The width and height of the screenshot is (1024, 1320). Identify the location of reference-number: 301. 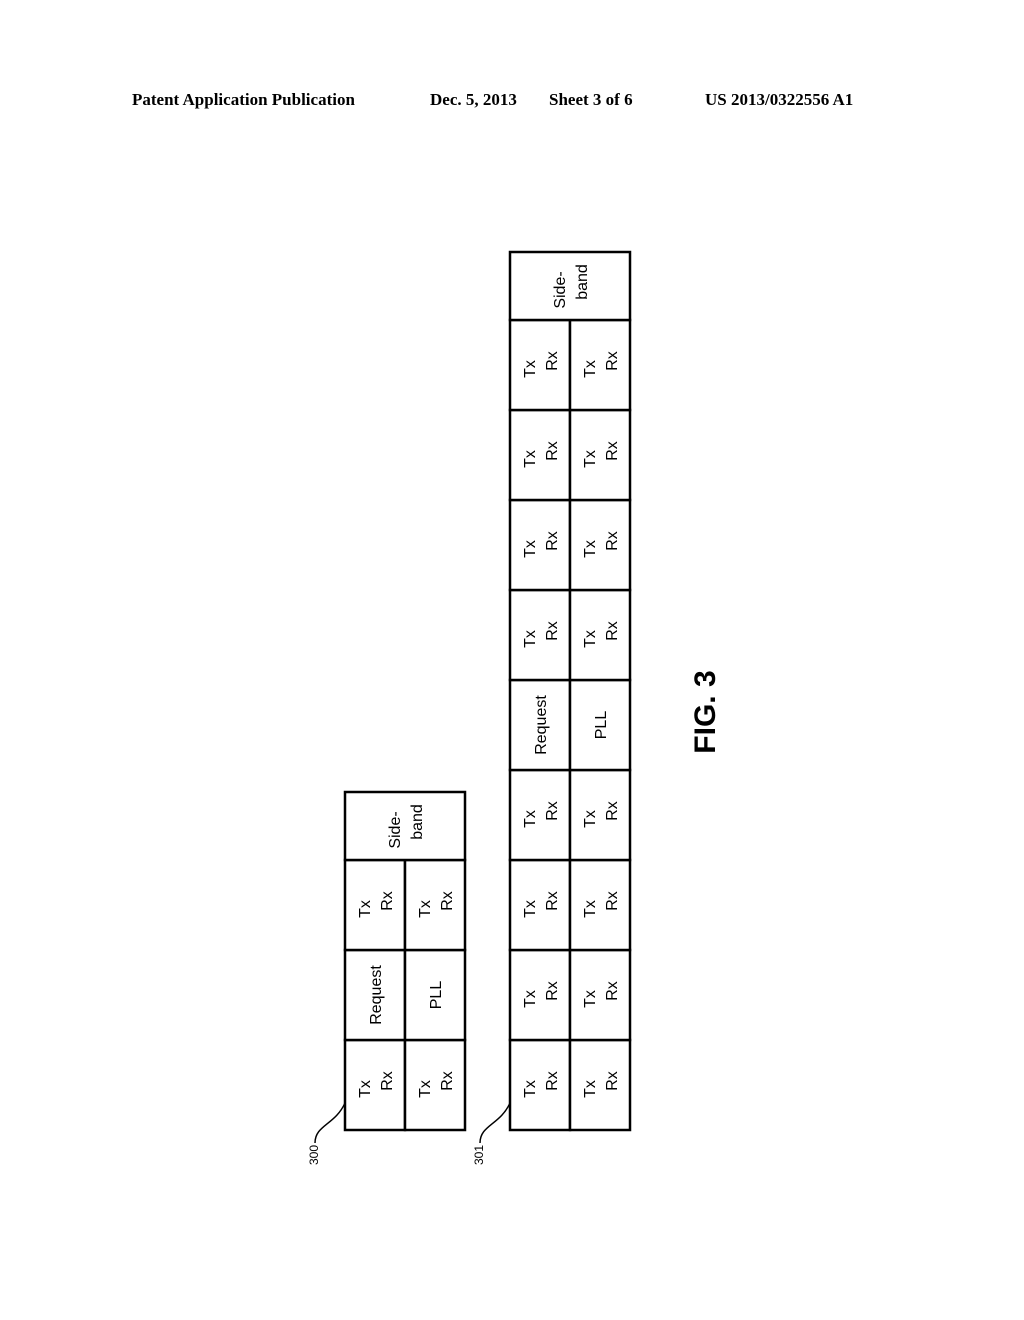
(479, 1155).